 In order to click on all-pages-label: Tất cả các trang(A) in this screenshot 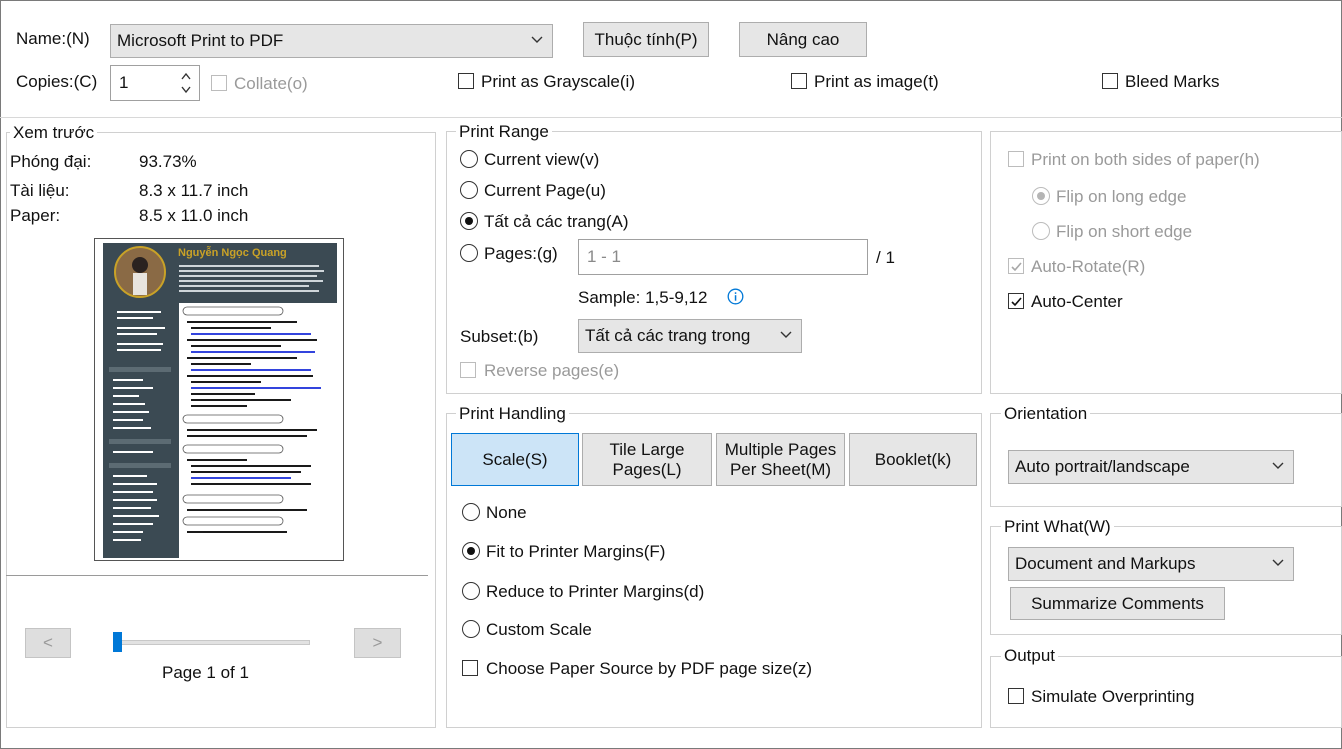, I will do `click(556, 221)`.